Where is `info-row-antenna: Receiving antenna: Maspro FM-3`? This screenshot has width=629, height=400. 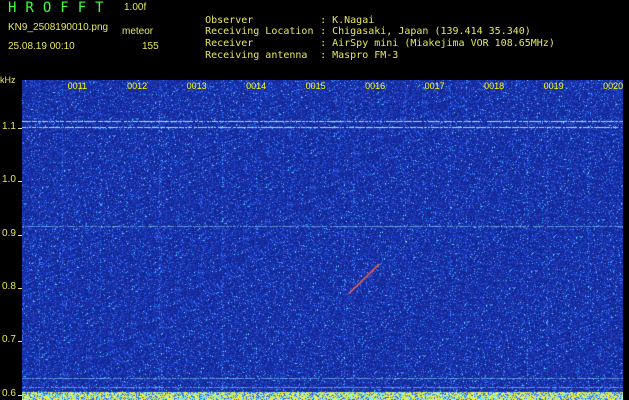
info-row-antenna: Receiving antenna: Maspro FM-3 is located at coordinates (289, 55).